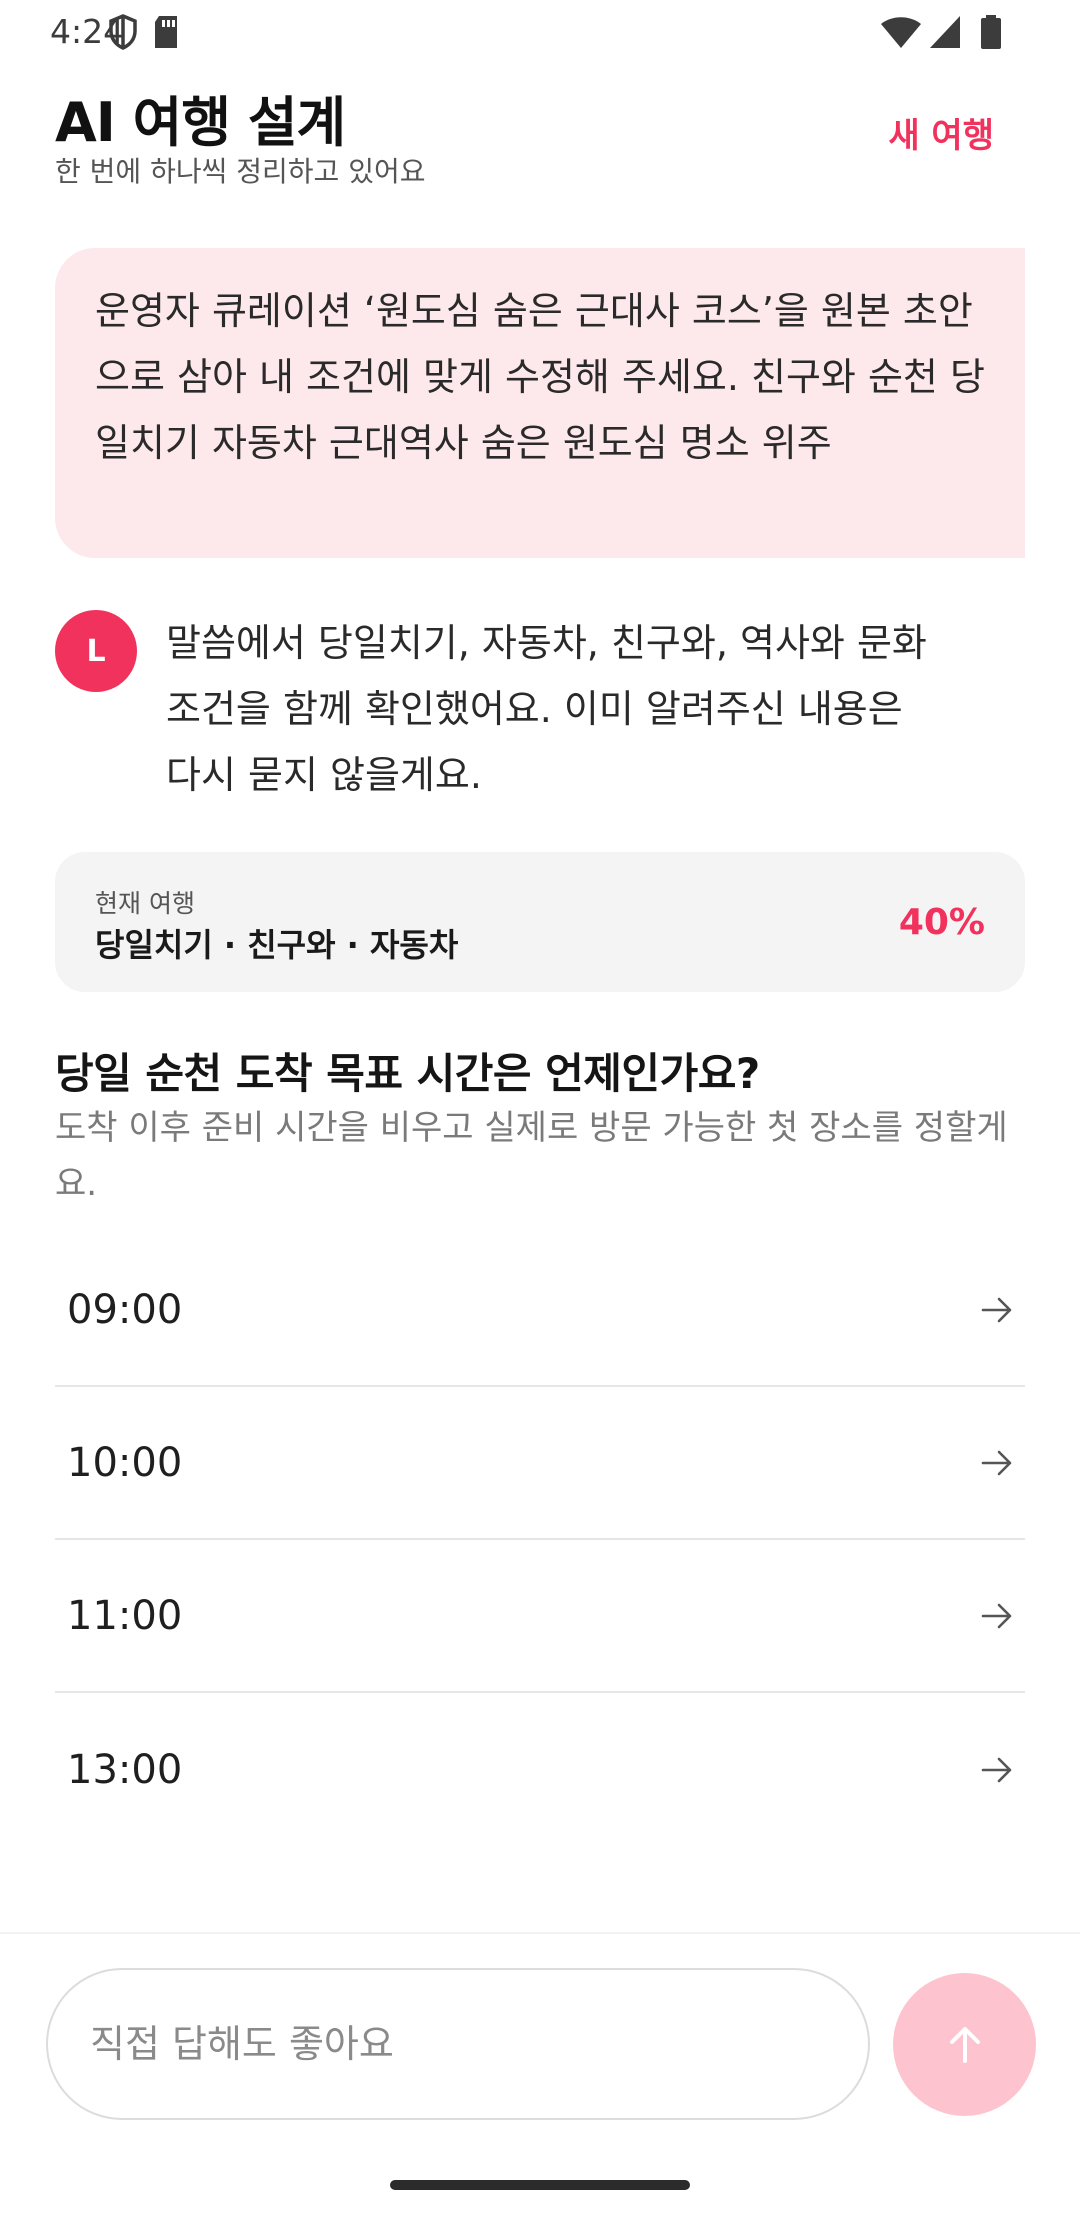  I want to click on status-bar: 4:24, so click(540, 33).